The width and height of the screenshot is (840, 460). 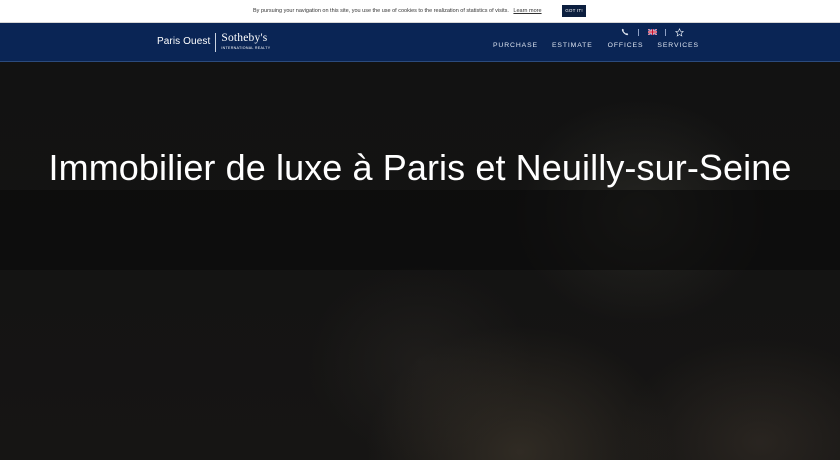 What do you see at coordinates (572, 45) in the screenshot?
I see `nav-estimate: ESTIMATE` at bounding box center [572, 45].